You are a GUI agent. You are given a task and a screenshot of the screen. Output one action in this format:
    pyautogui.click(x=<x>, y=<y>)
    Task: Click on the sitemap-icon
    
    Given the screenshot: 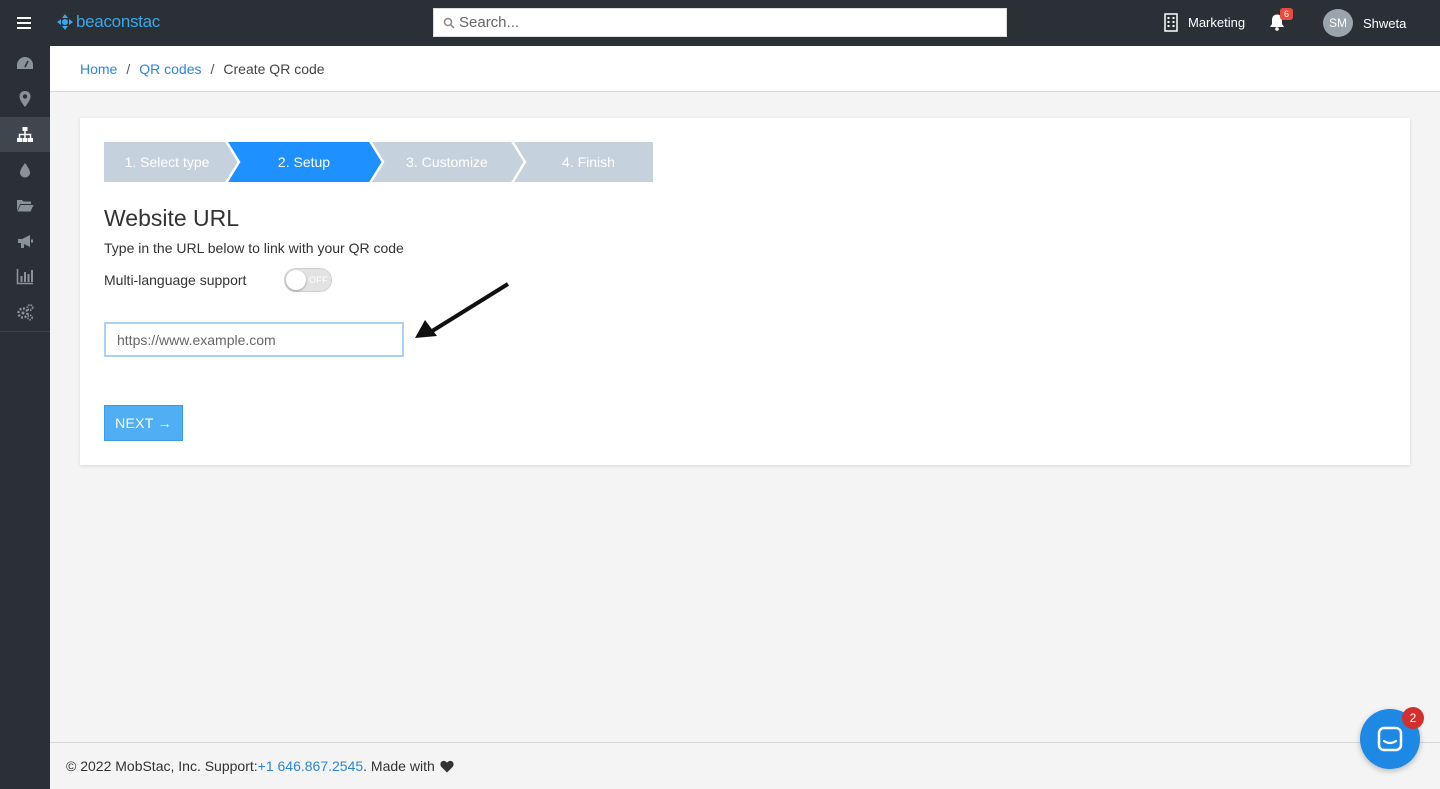 What is the action you would take?
    pyautogui.click(x=25, y=134)
    